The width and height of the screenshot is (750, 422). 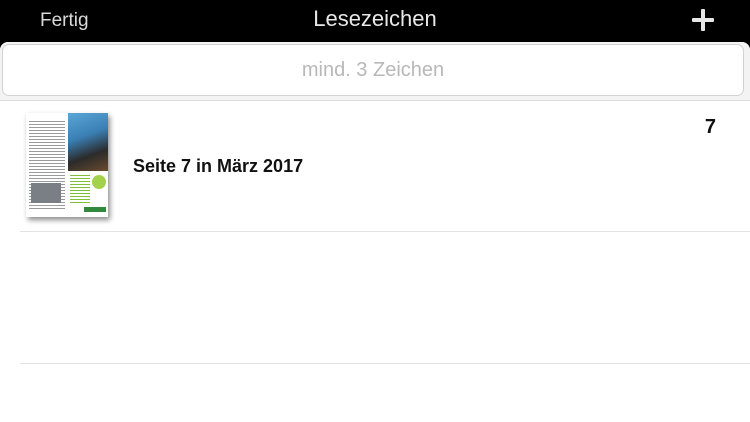 What do you see at coordinates (710, 127) in the screenshot?
I see `bookmark-page-number: 7` at bounding box center [710, 127].